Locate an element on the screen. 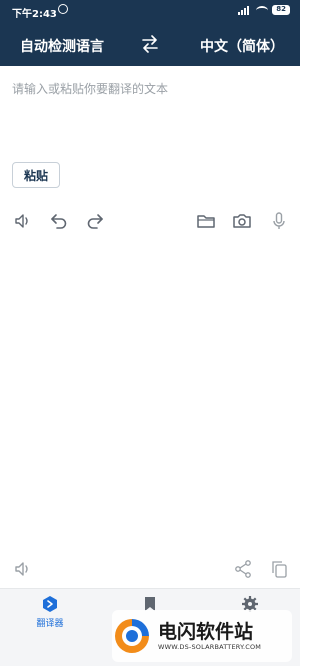 The width and height of the screenshot is (320, 666). nav-translator-label: 翻译器 is located at coordinates (50, 624).